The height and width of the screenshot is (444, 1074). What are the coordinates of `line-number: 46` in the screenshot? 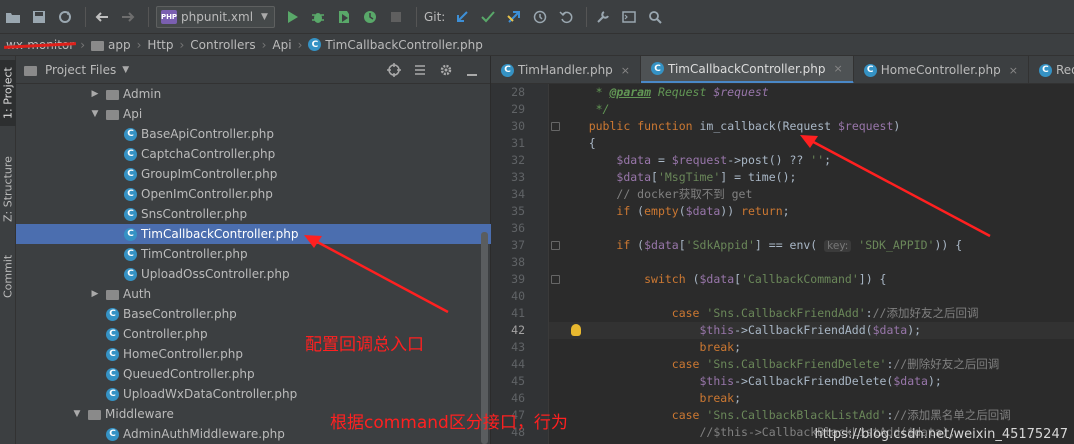 It's located at (518, 398).